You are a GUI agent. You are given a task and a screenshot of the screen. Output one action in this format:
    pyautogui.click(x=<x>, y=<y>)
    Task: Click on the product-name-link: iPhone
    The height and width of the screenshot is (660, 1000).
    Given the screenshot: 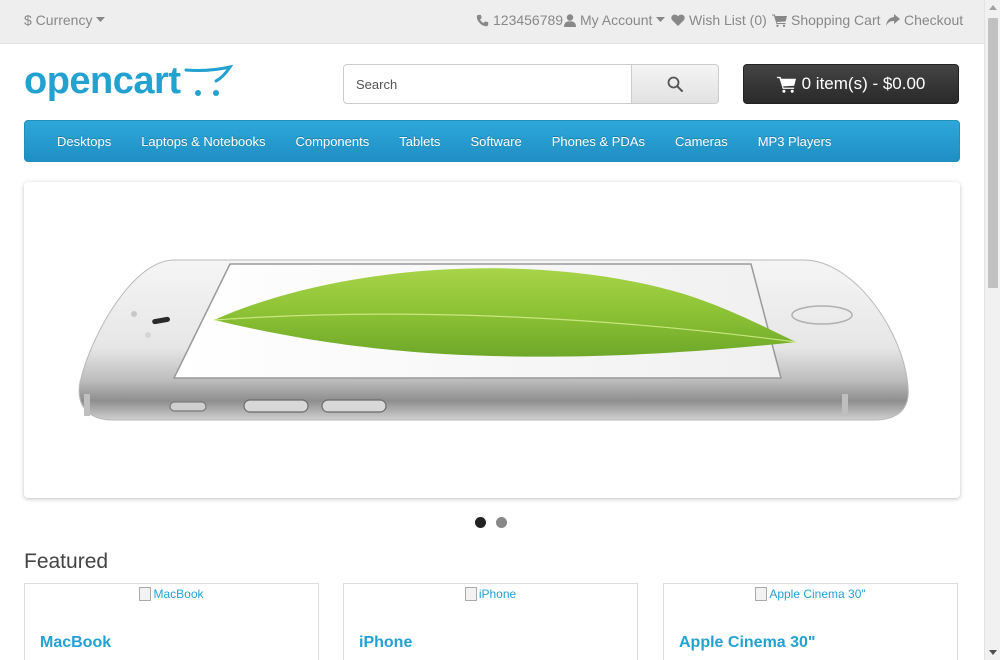 What is the action you would take?
    pyautogui.click(x=385, y=643)
    